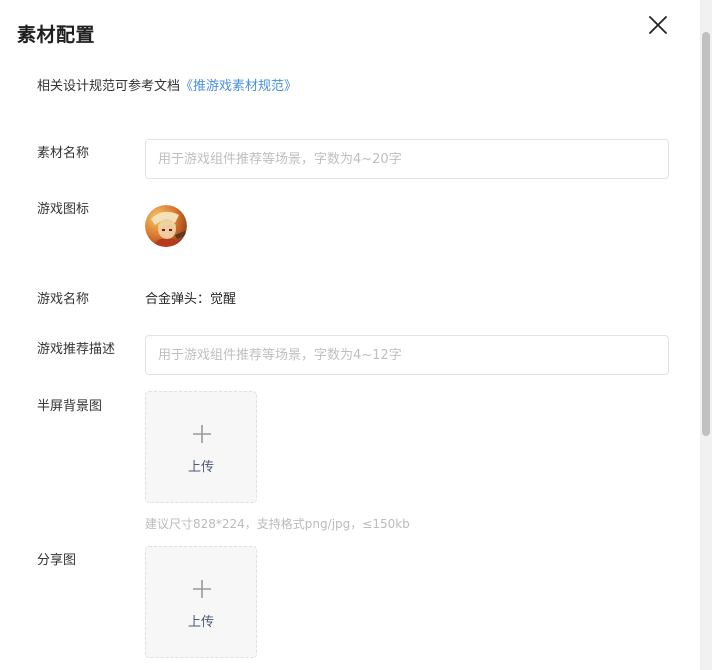 Image resolution: width=712 pixels, height=670 pixels. What do you see at coordinates (63, 299) in the screenshot?
I see `game-name-label: 游戏名称` at bounding box center [63, 299].